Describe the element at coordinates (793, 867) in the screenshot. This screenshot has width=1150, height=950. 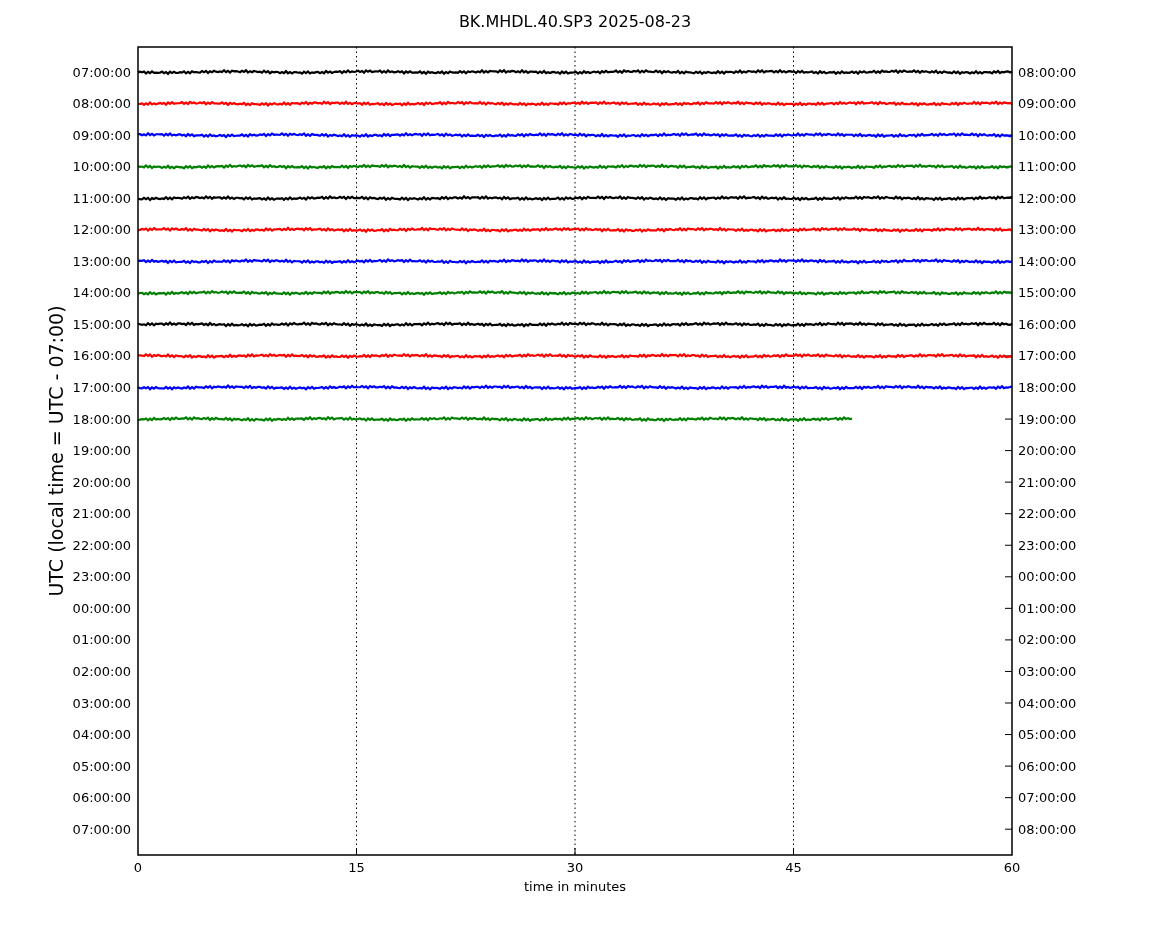
I see `tick-label: 45` at that location.